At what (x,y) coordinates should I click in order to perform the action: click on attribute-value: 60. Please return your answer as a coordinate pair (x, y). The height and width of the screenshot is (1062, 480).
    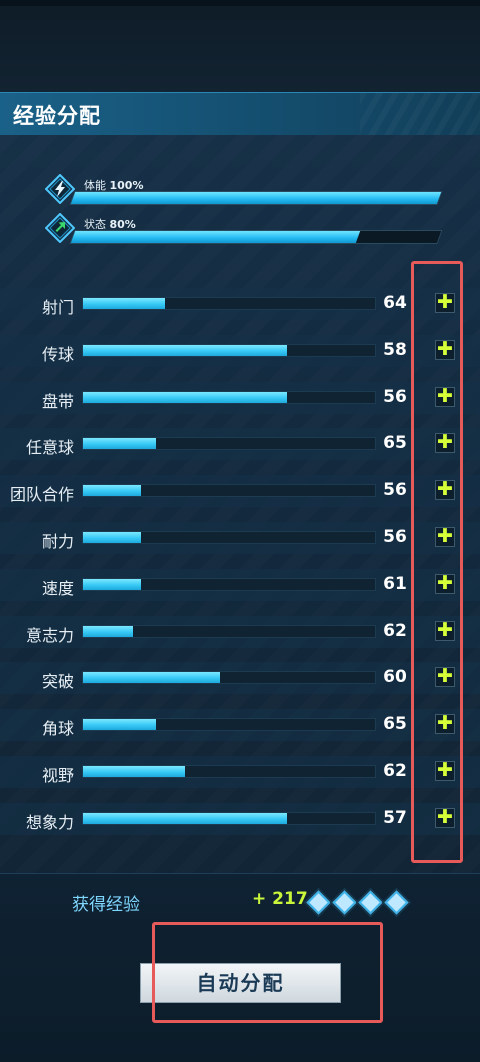
    Looking at the image, I should click on (395, 677).